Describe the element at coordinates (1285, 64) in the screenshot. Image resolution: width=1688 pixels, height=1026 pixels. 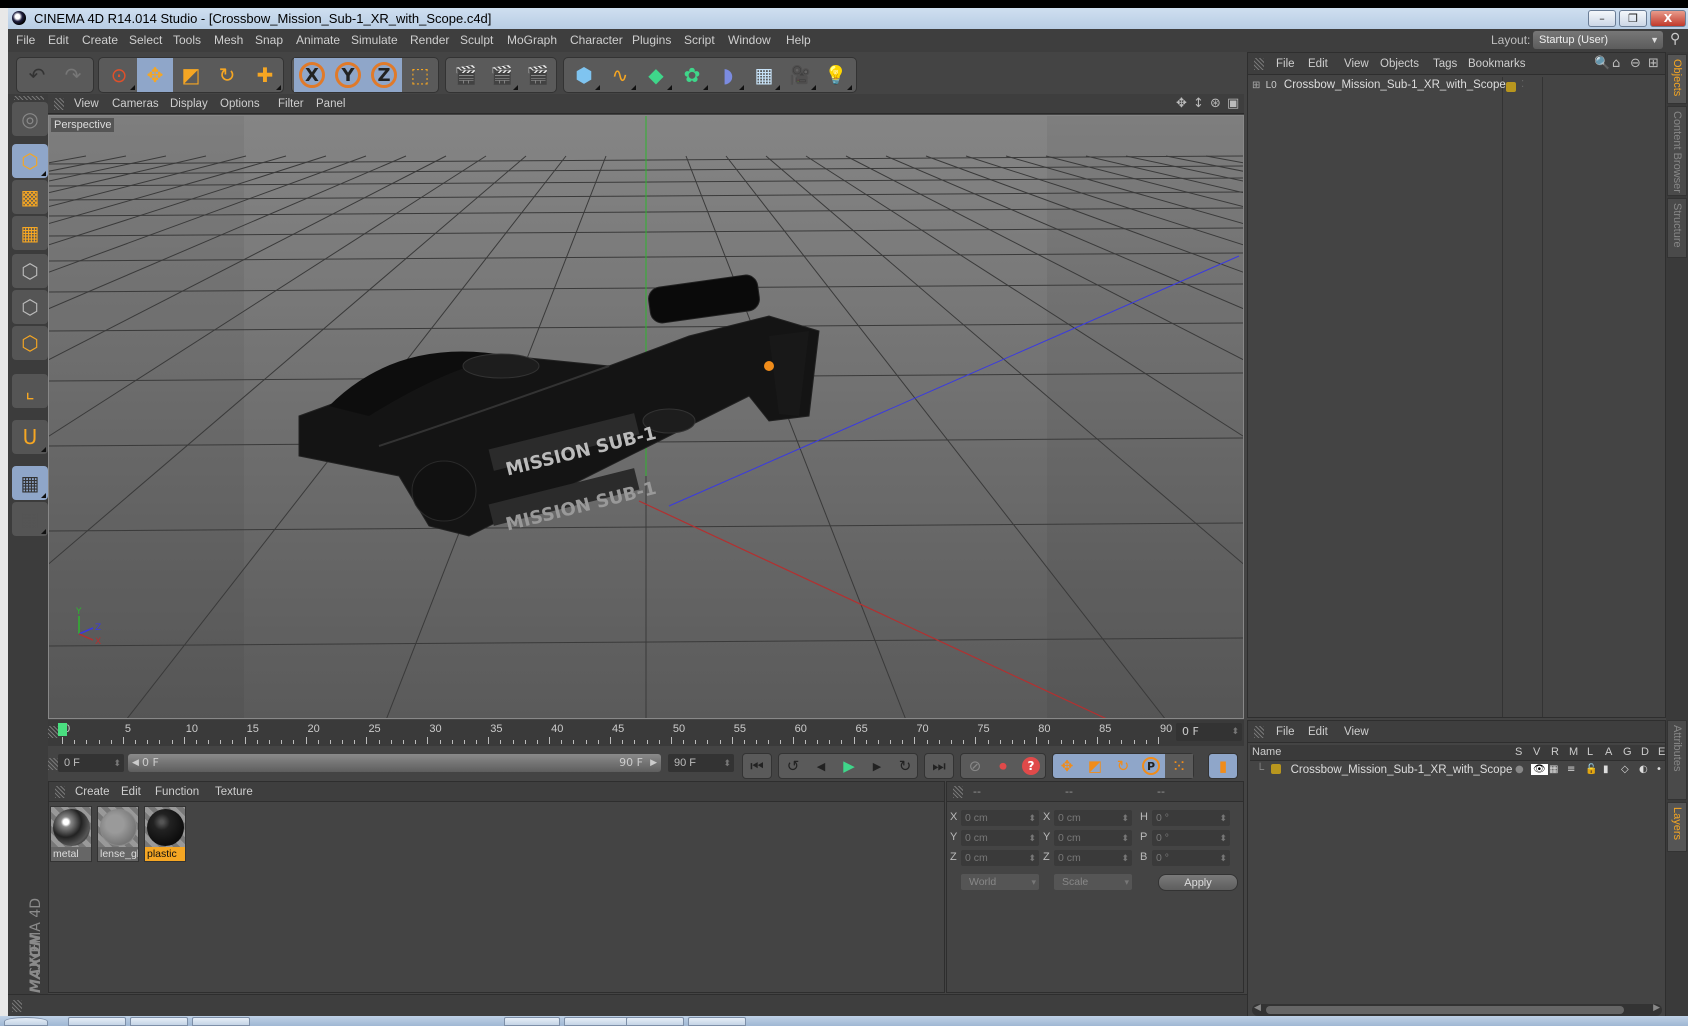
I see `objects-menu-file: File` at that location.